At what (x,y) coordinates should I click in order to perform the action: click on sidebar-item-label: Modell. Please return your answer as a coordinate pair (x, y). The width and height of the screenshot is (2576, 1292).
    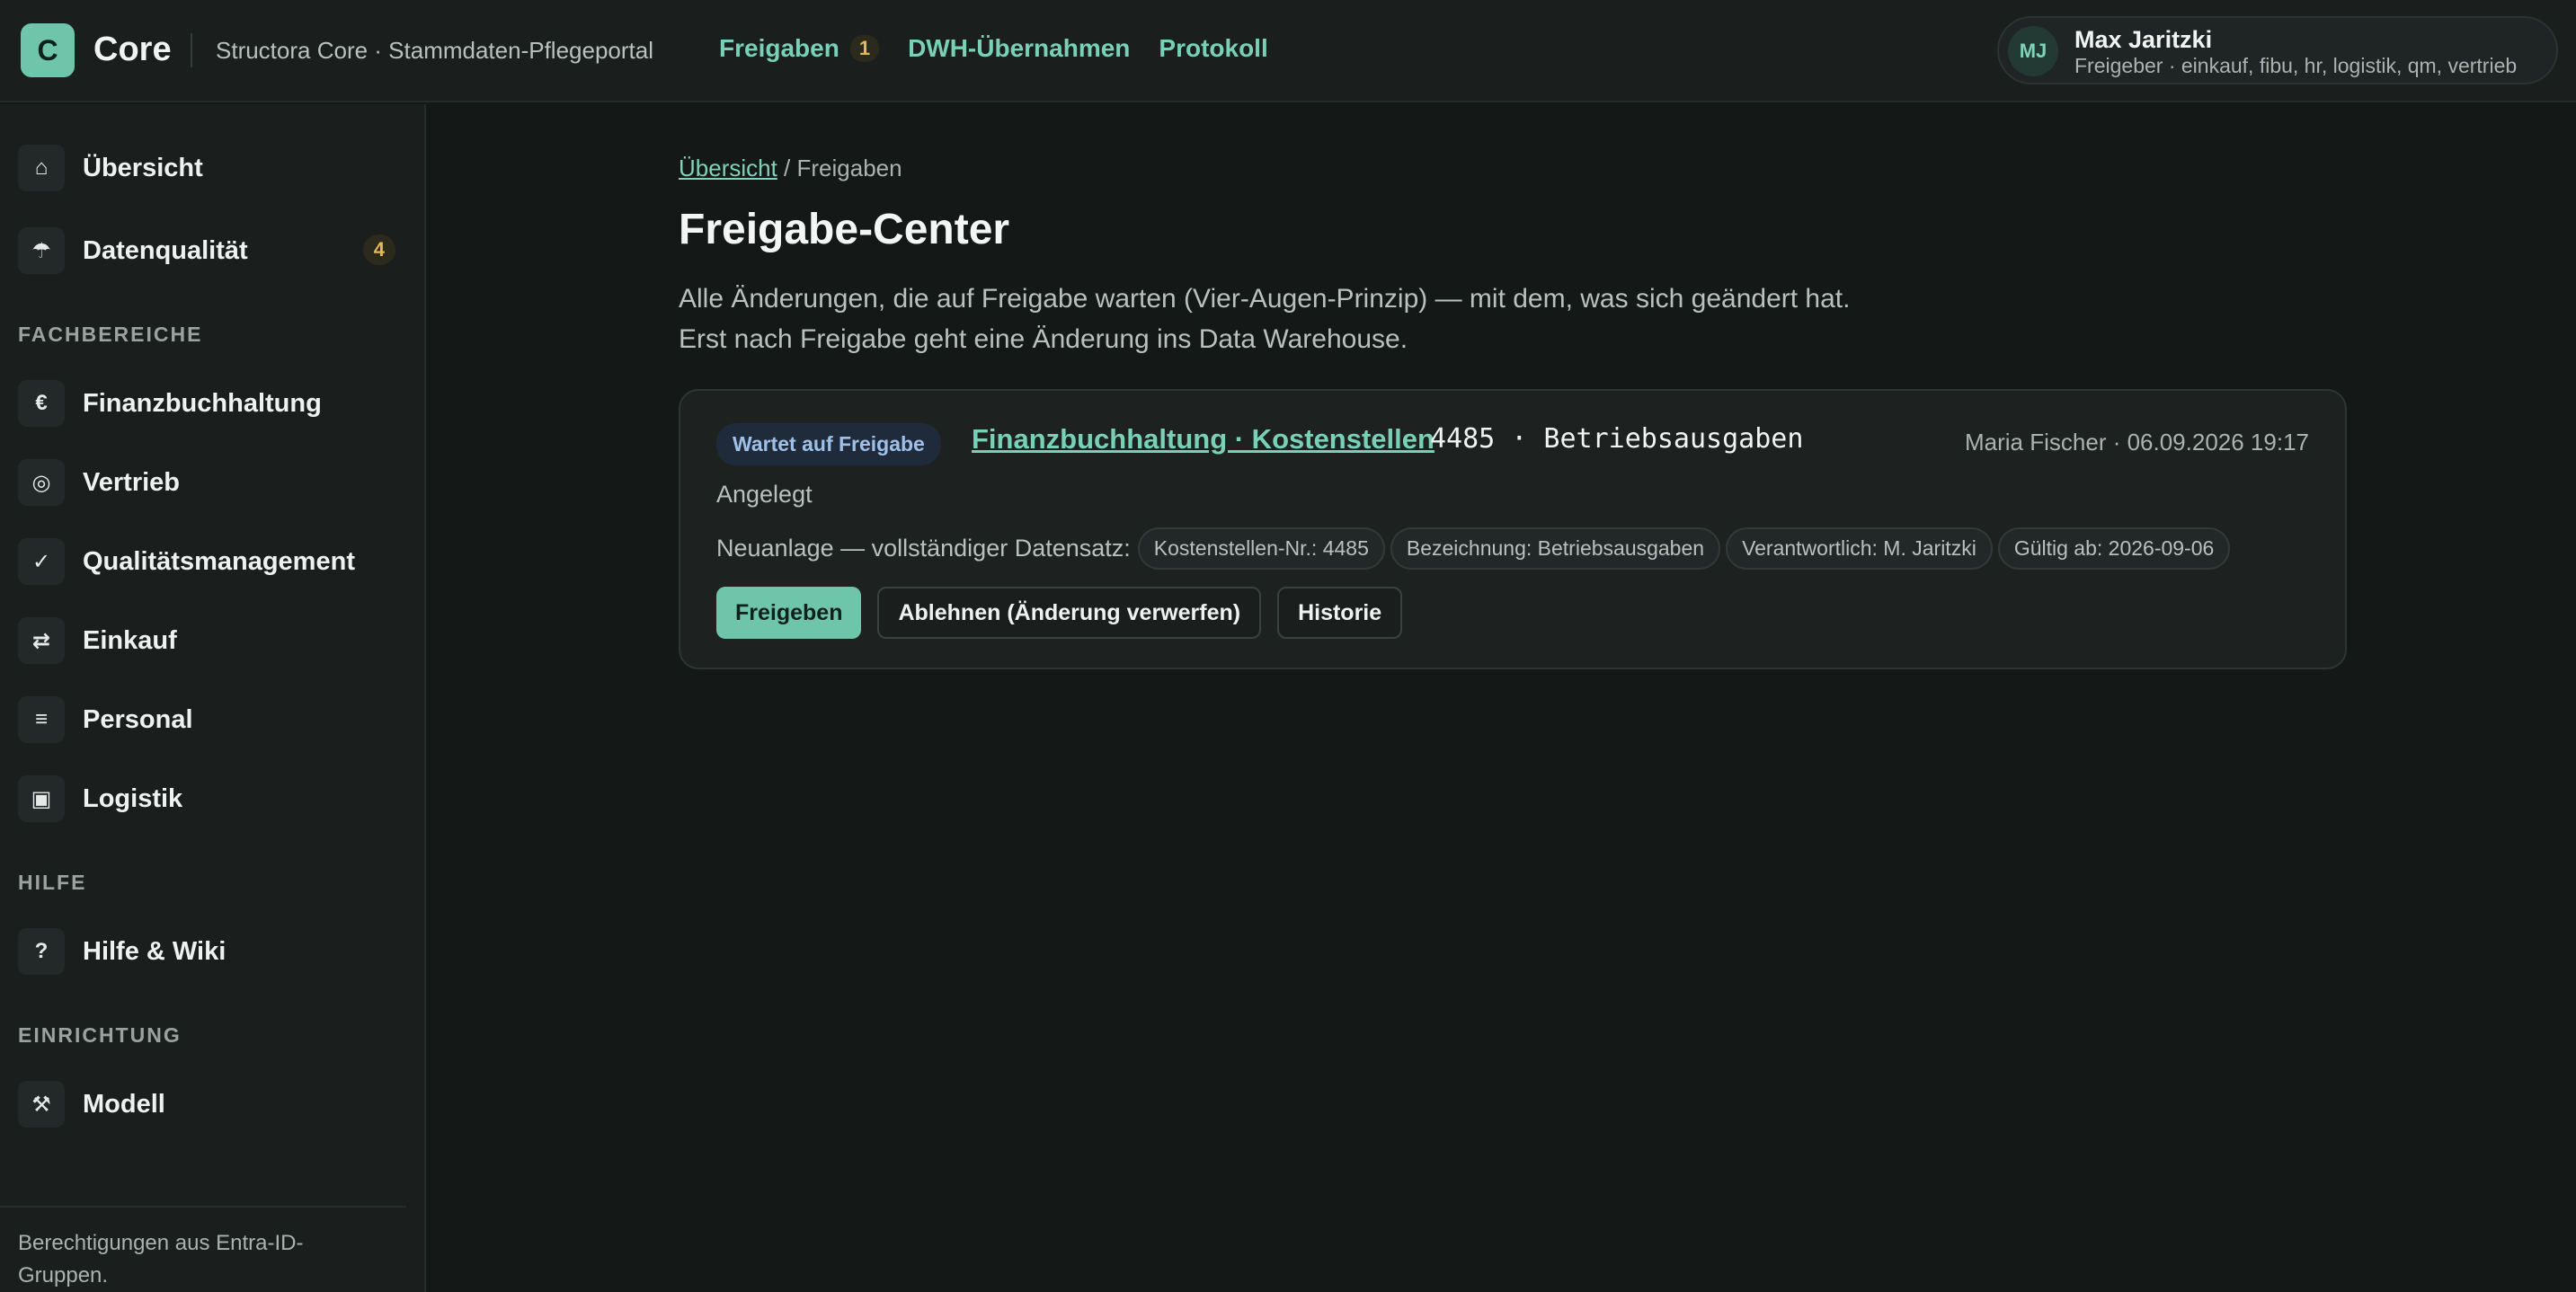
    Looking at the image, I should click on (124, 1104).